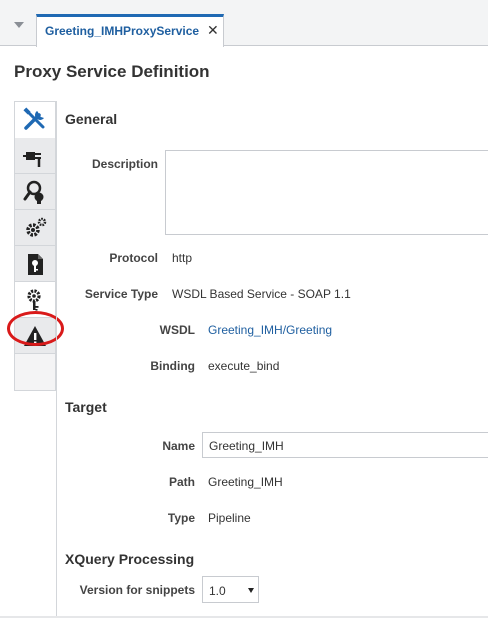 The image size is (488, 618). I want to click on side-tab-configuration, so click(35, 228).